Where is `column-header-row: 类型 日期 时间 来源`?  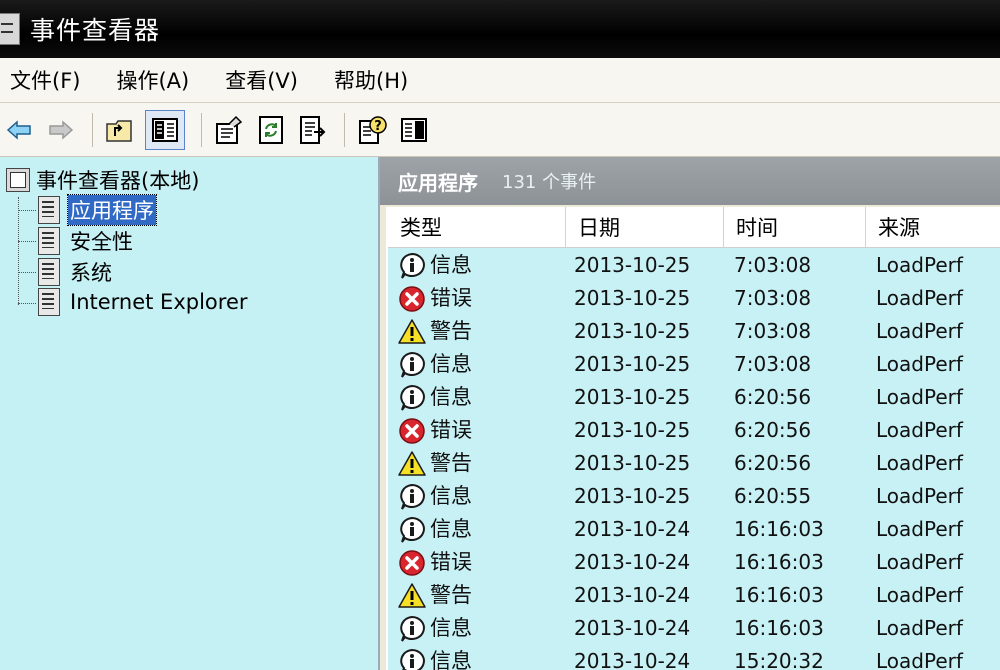 column-header-row: 类型 日期 时间 来源 is located at coordinates (694, 227).